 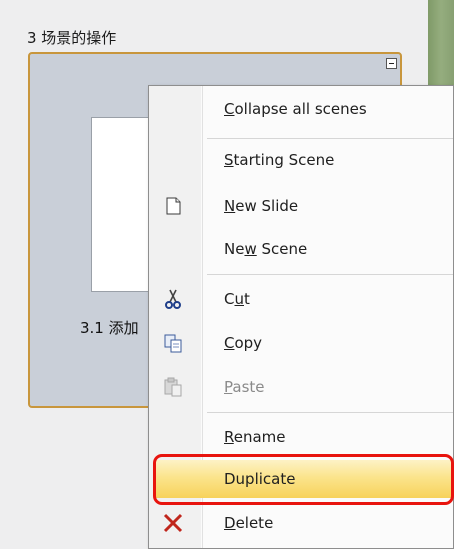 I want to click on menu-item-label: New Slide, so click(x=261, y=206).